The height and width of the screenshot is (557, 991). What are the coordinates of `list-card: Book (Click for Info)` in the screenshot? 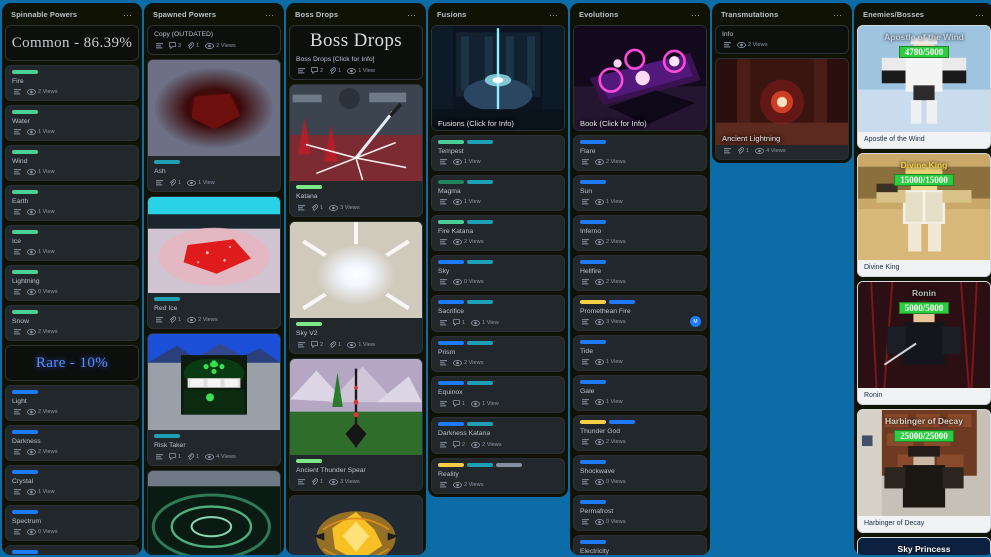 It's located at (640, 78).